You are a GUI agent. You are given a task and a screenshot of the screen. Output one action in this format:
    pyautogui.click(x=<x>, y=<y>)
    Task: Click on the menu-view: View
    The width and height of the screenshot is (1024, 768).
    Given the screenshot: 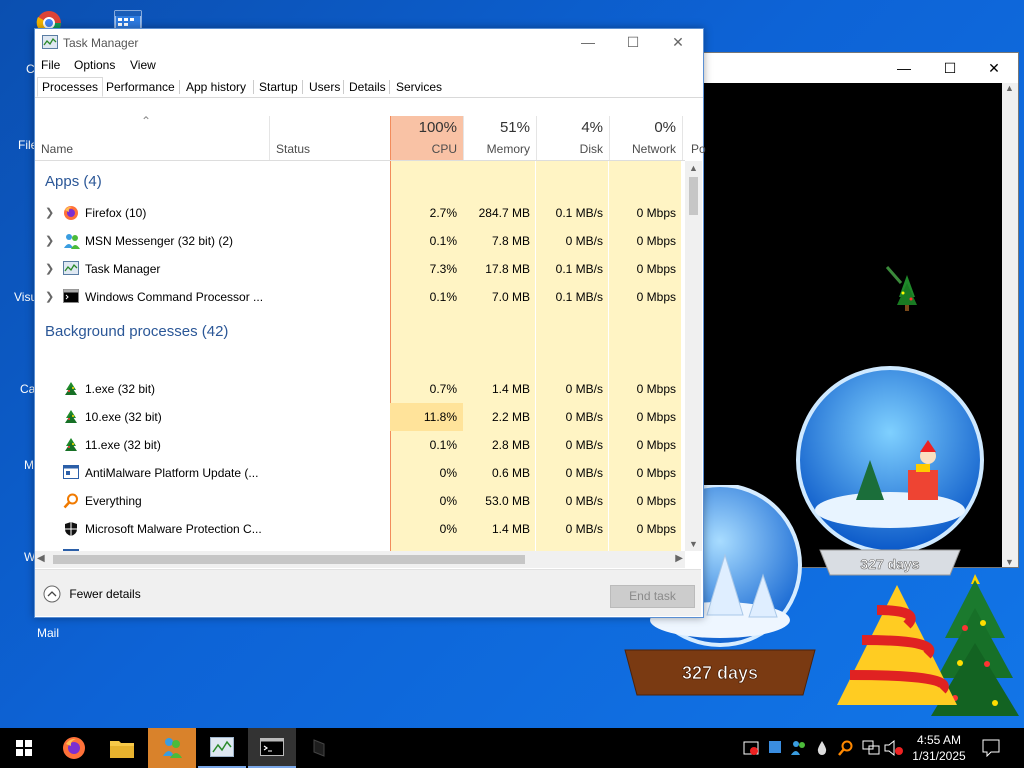 What is the action you would take?
    pyautogui.click(x=143, y=65)
    